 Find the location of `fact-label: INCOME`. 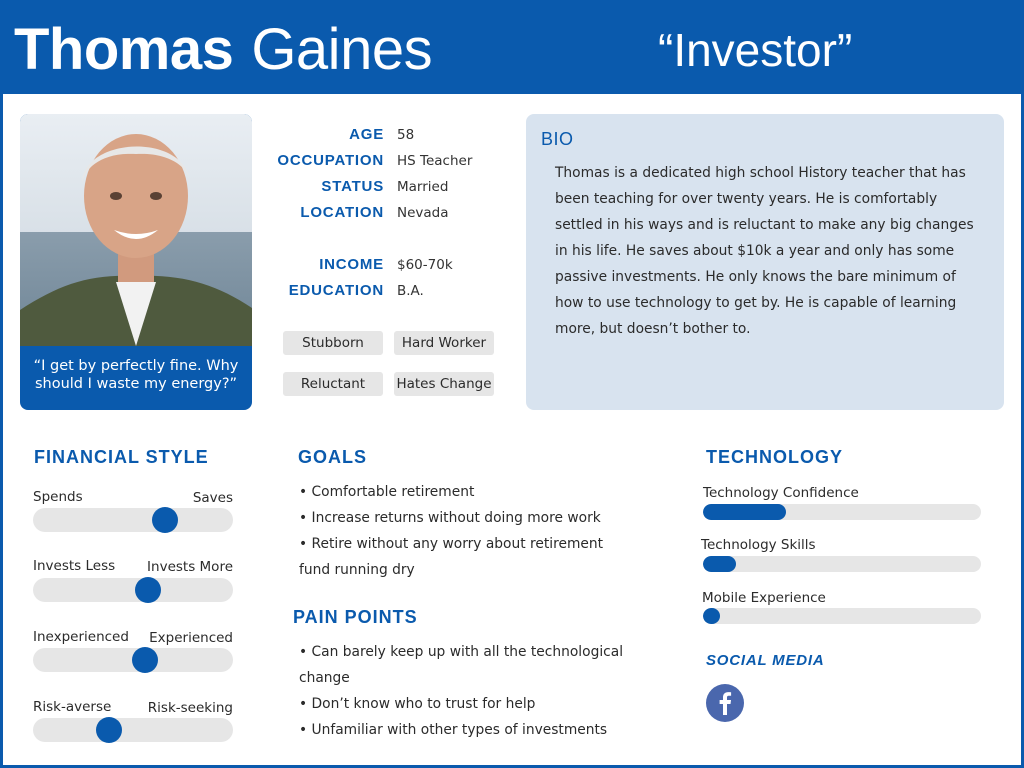

fact-label: INCOME is located at coordinates (351, 264).